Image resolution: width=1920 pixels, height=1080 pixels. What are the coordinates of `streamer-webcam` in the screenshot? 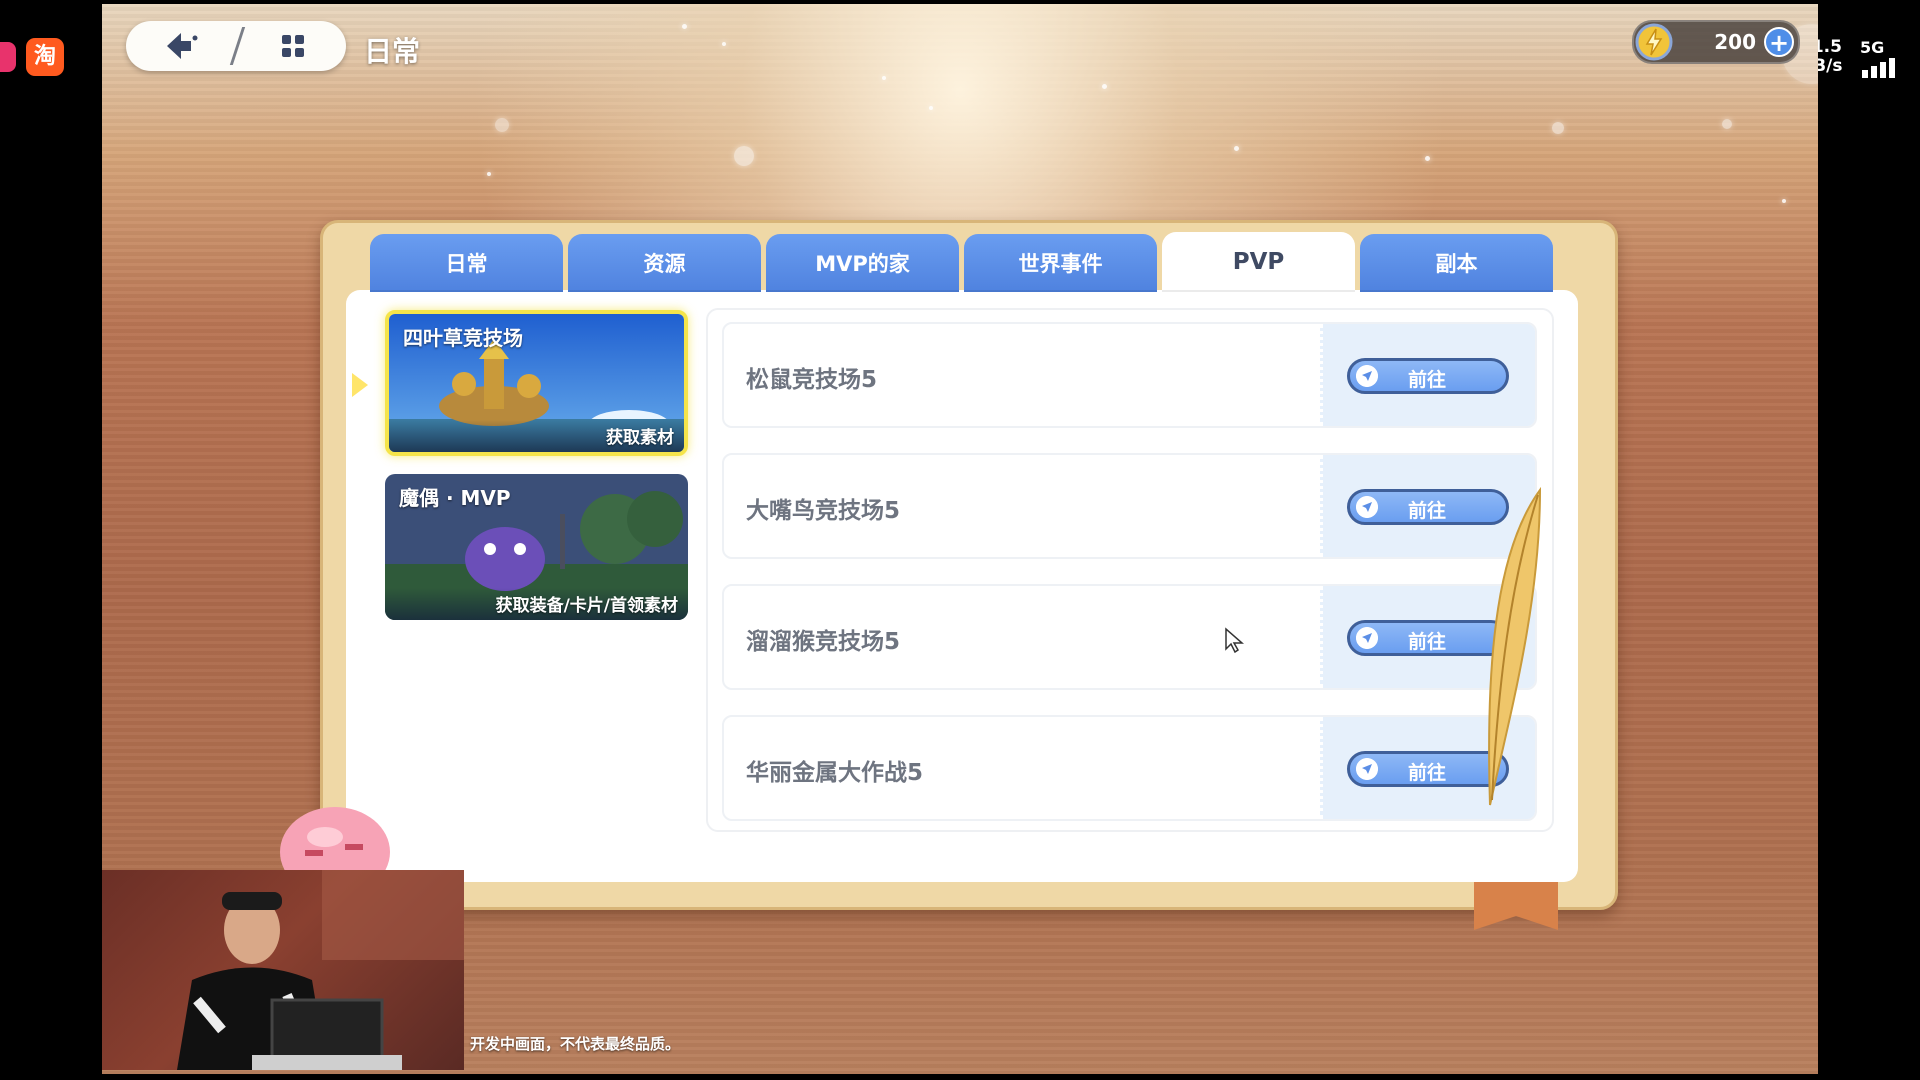 It's located at (283, 970).